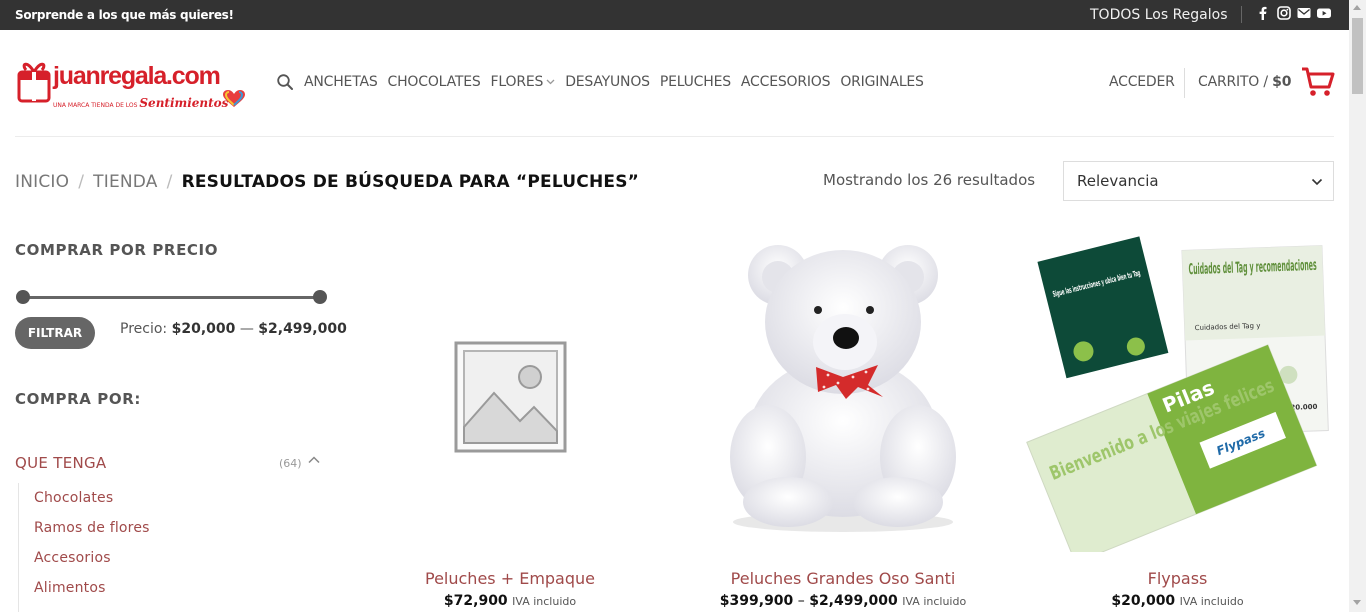 The image size is (1366, 612). What do you see at coordinates (92, 528) in the screenshot?
I see `category-ramos-de-flores: Ramos de flores` at bounding box center [92, 528].